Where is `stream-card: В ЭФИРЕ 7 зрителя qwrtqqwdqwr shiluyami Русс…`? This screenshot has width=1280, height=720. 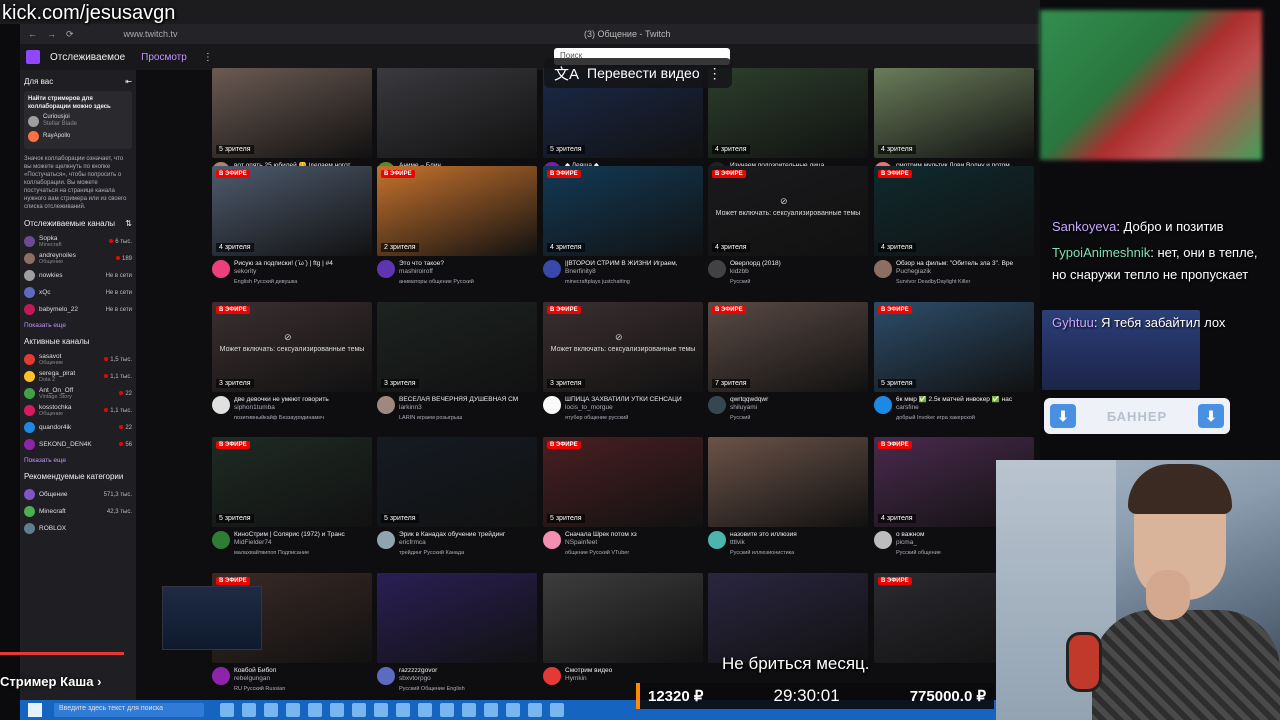
stream-card: В ЭФИРЕ 7 зрителя qwrtqqwdqwr shiluyami Русс… is located at coordinates (788, 362).